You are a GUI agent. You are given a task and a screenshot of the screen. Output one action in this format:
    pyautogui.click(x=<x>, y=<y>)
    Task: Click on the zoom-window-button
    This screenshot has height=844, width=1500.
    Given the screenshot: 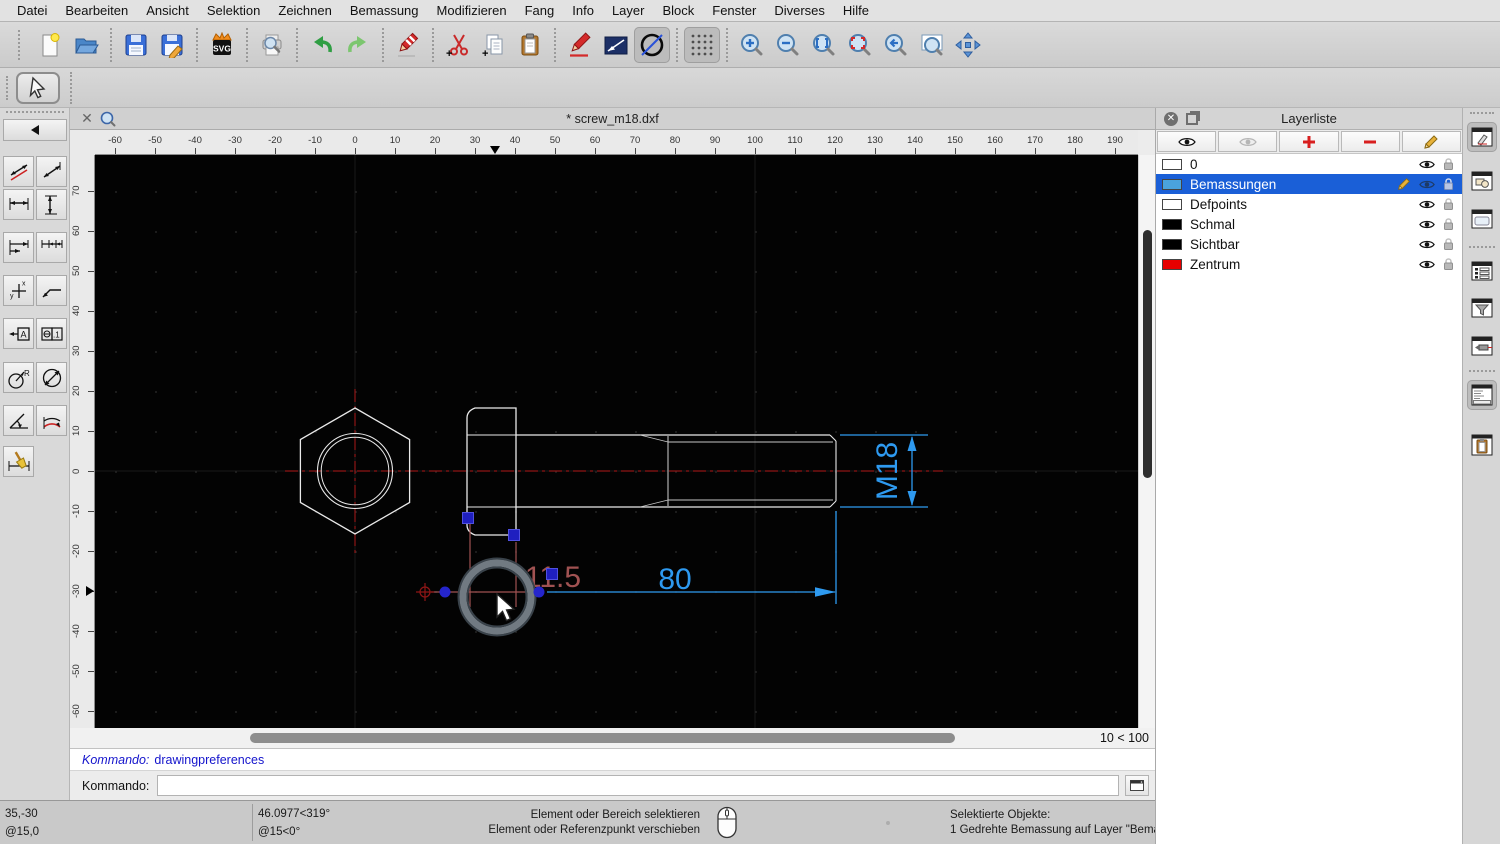 What is the action you would take?
    pyautogui.click(x=932, y=45)
    